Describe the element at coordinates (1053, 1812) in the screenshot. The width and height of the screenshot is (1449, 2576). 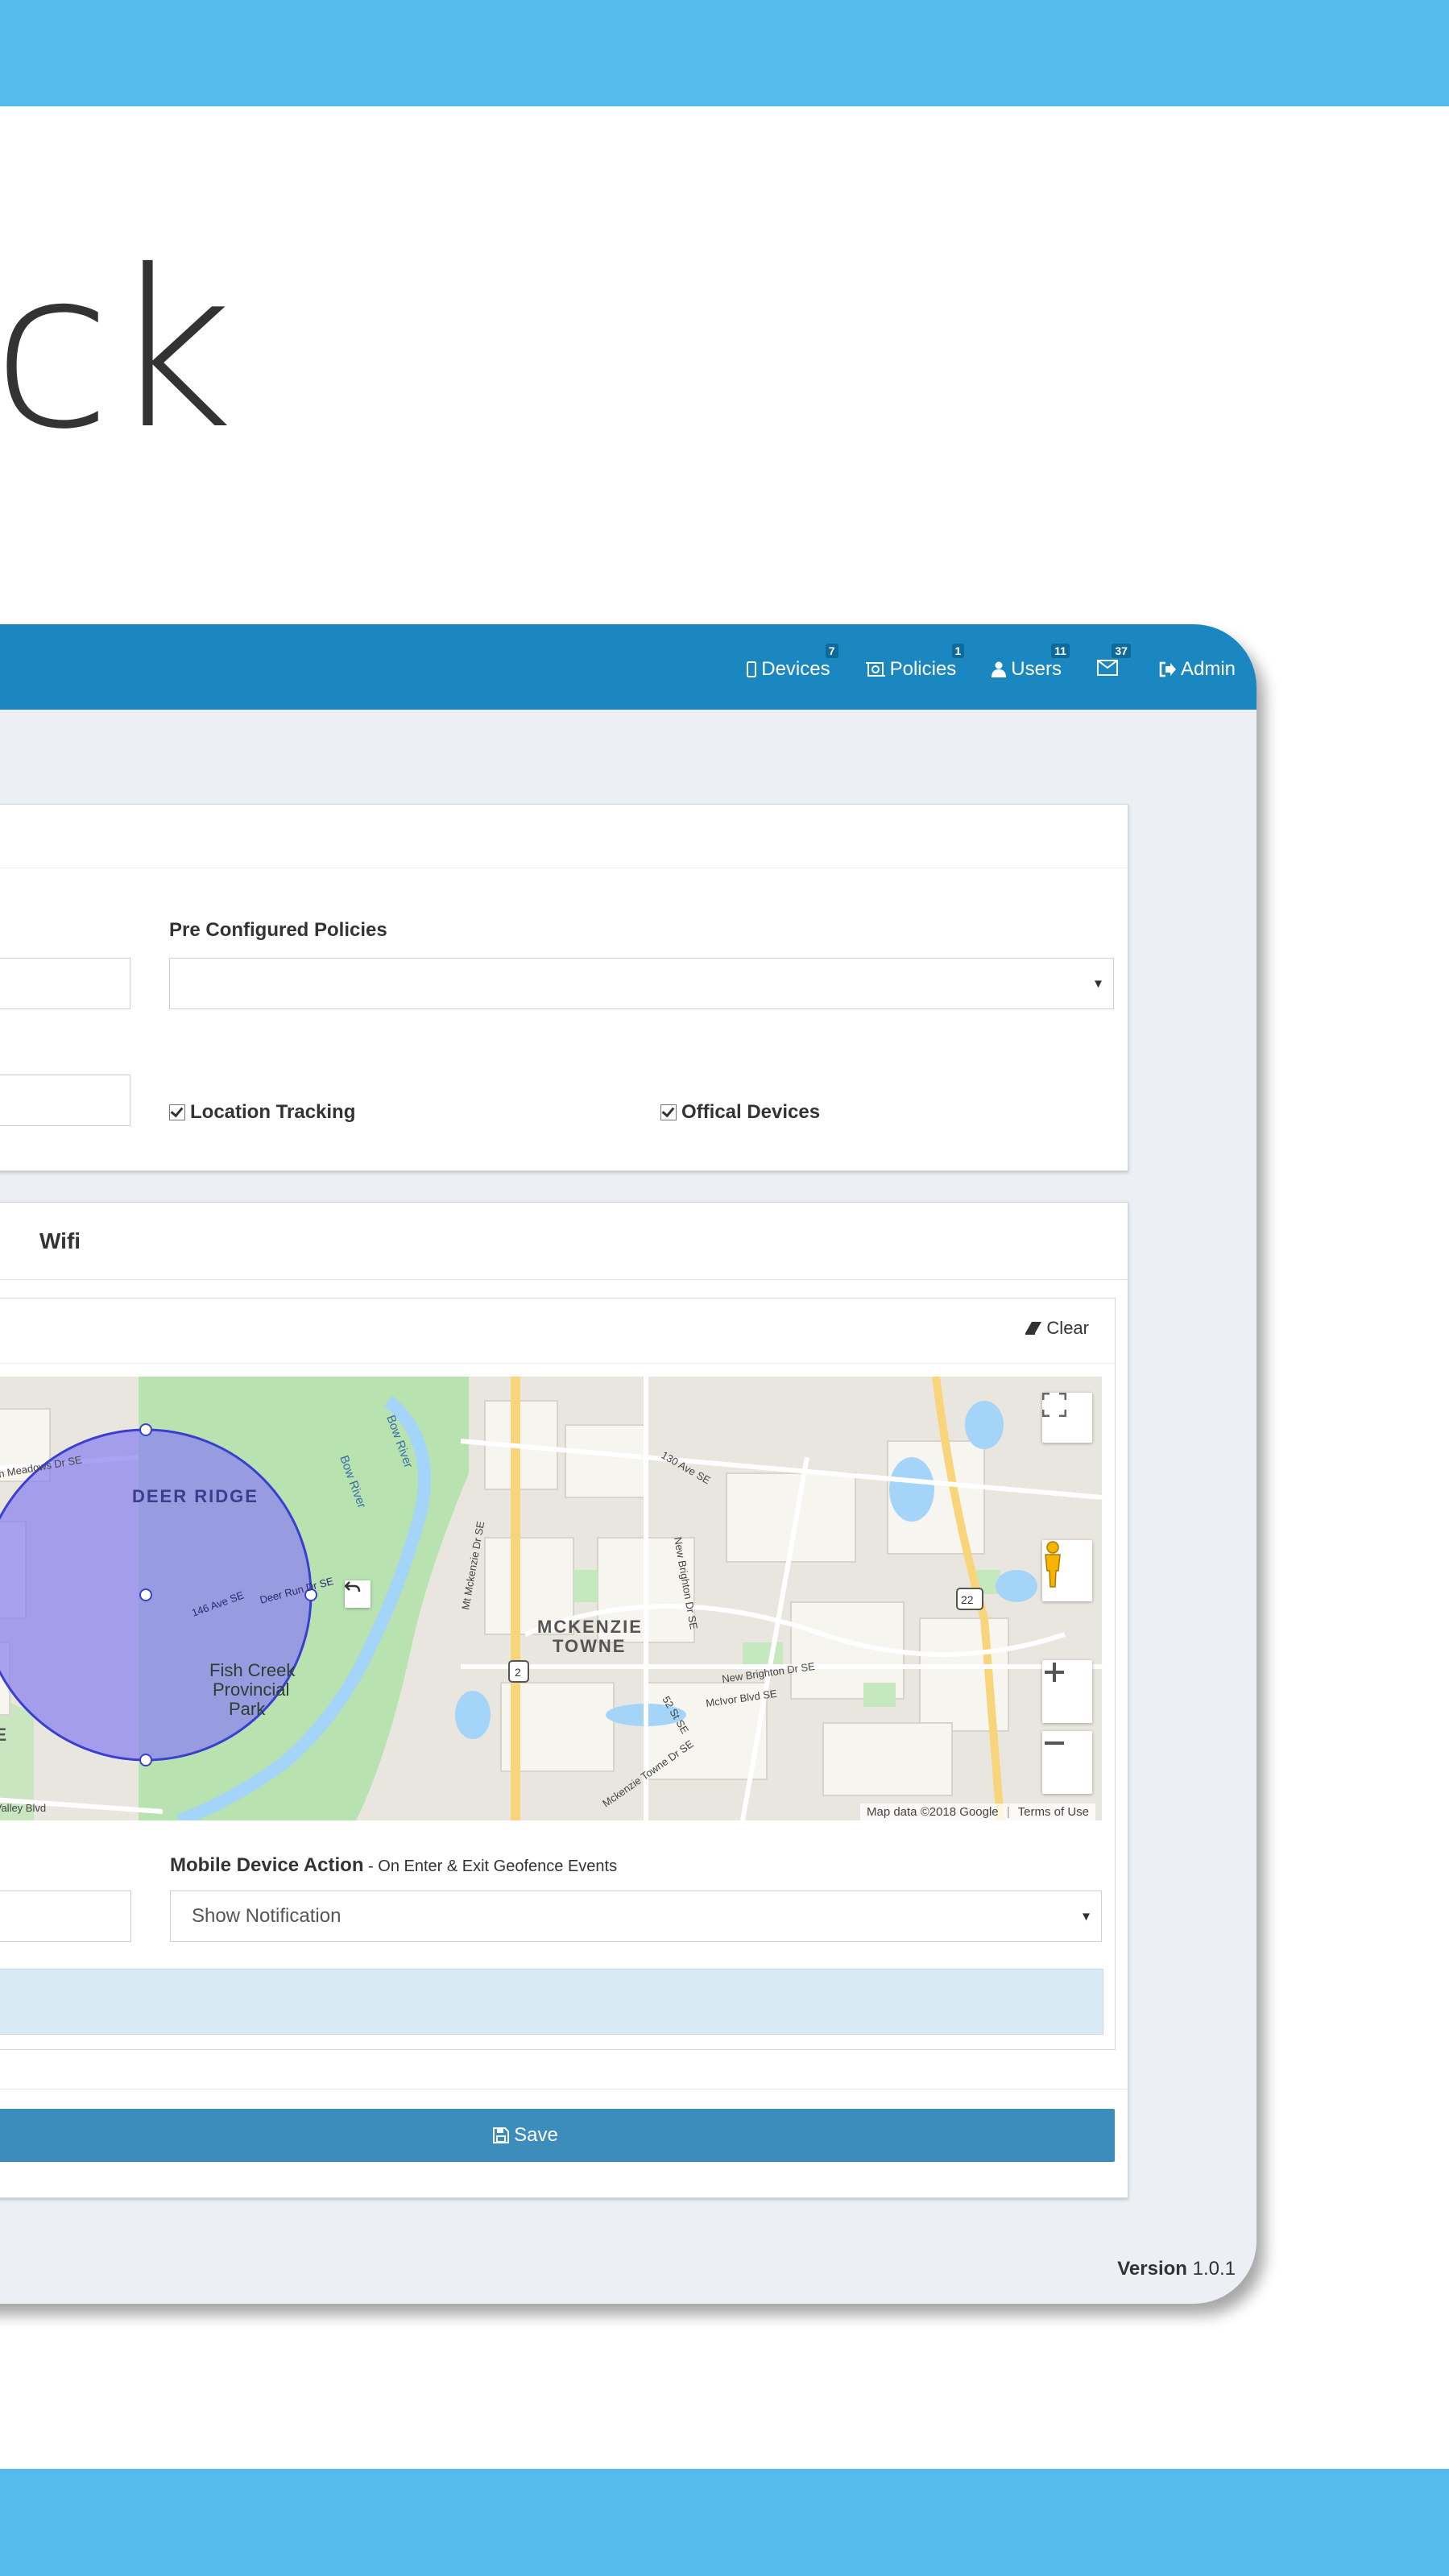
I see `terms-link: Terms of Use` at that location.